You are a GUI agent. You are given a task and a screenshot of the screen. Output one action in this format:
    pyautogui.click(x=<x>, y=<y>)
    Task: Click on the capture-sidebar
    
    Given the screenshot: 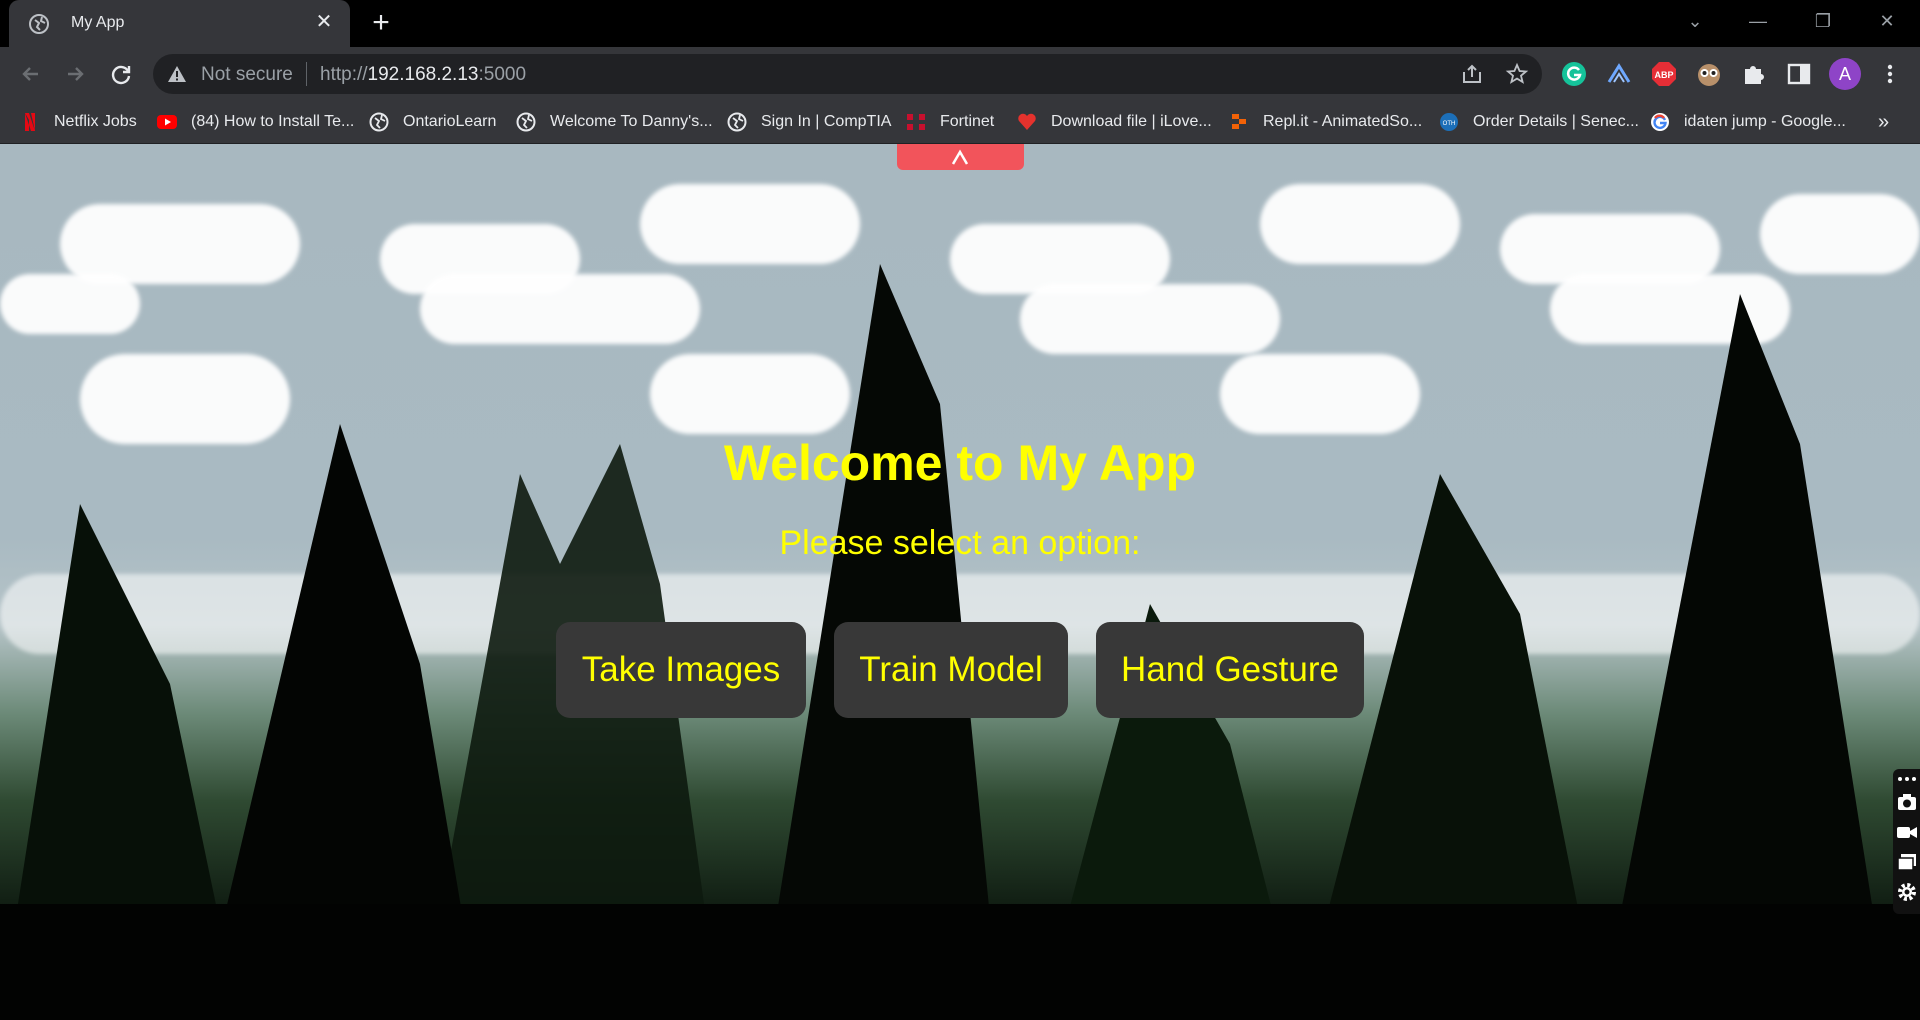 What is the action you would take?
    pyautogui.click(x=1906, y=841)
    